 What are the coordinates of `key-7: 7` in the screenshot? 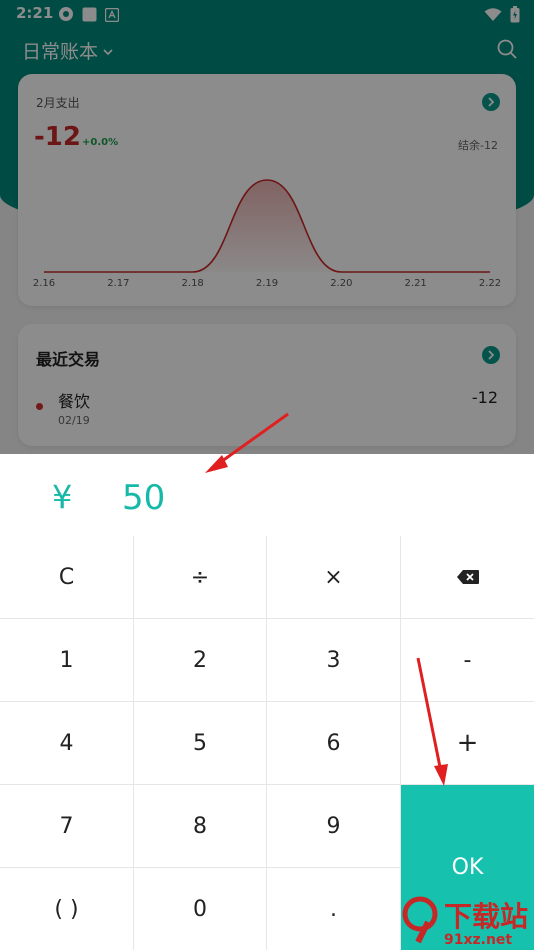 It's located at (67, 826).